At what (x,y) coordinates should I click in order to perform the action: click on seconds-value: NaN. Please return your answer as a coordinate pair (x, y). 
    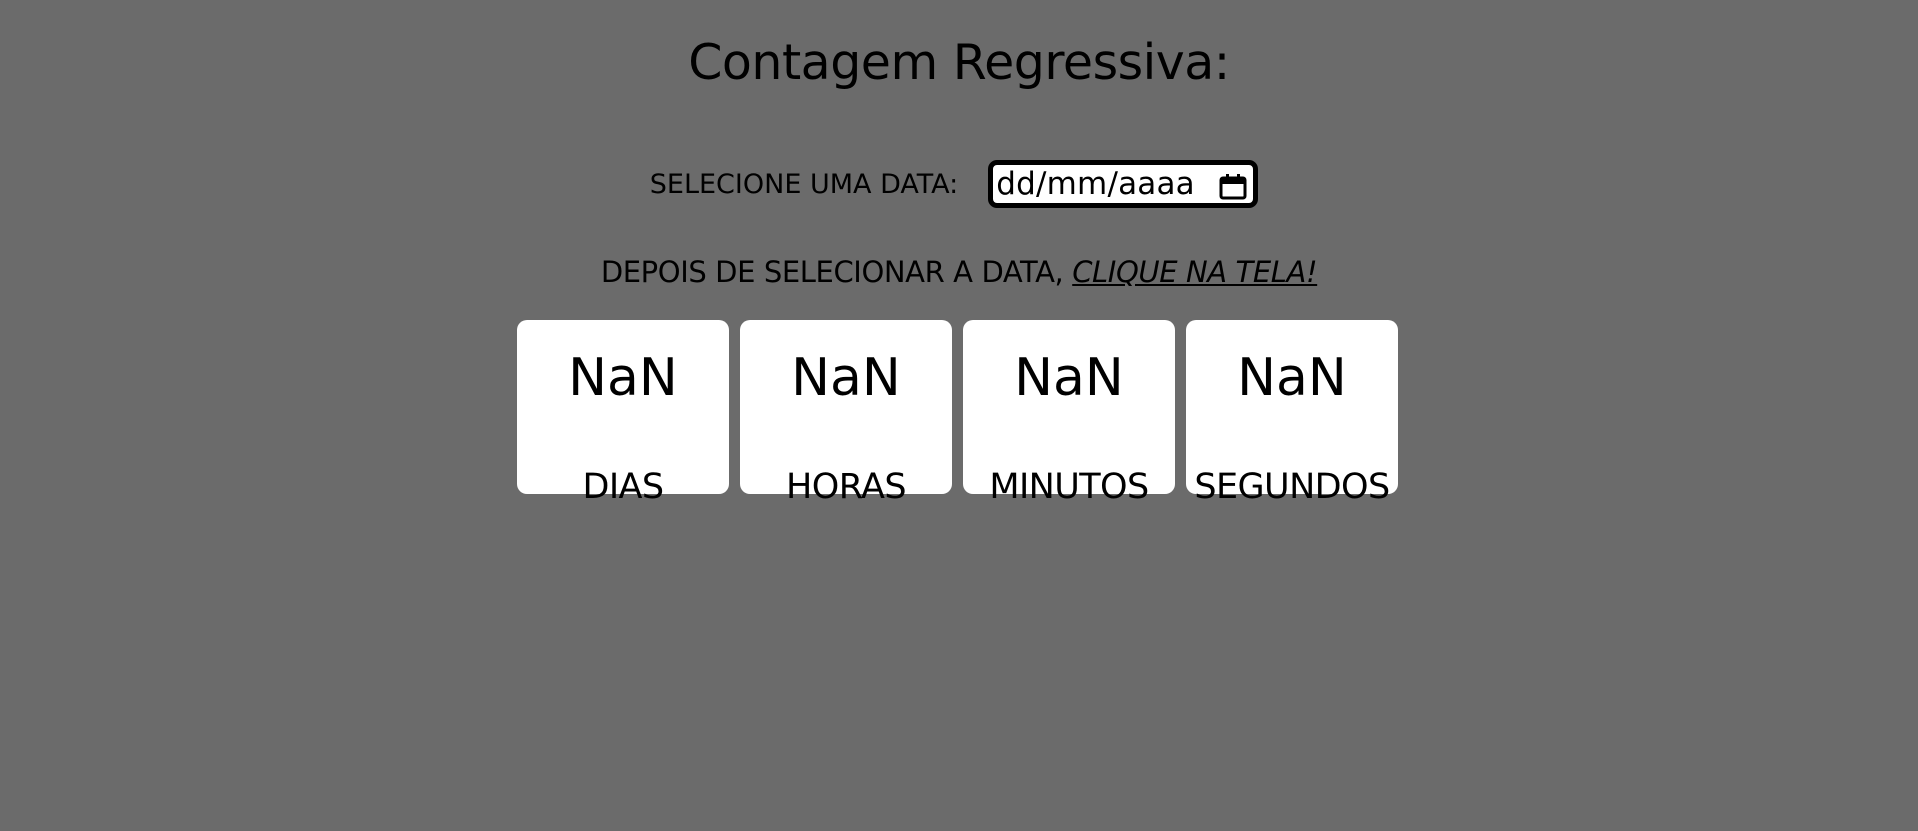
    Looking at the image, I should click on (1292, 378).